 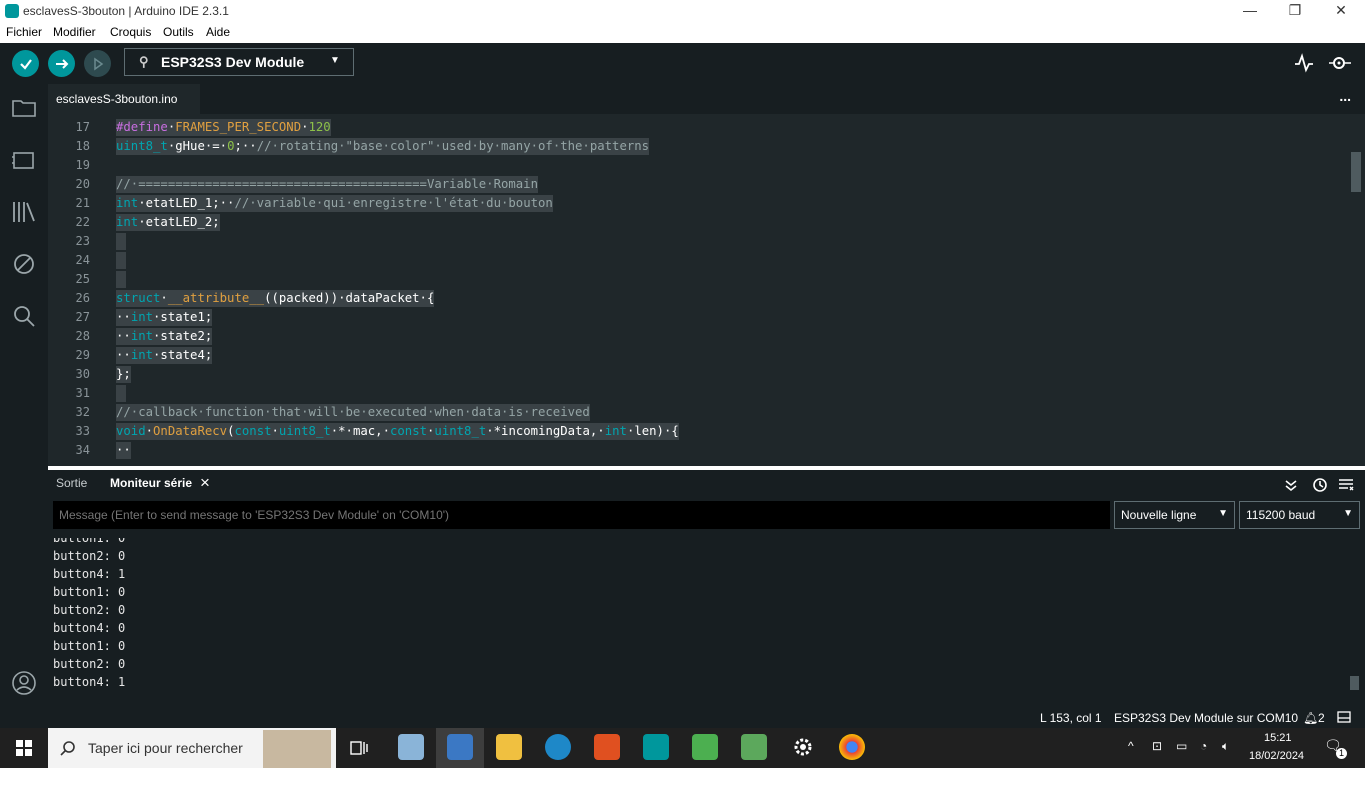 I want to click on arduino-taskbar-icon, so click(x=656, y=747).